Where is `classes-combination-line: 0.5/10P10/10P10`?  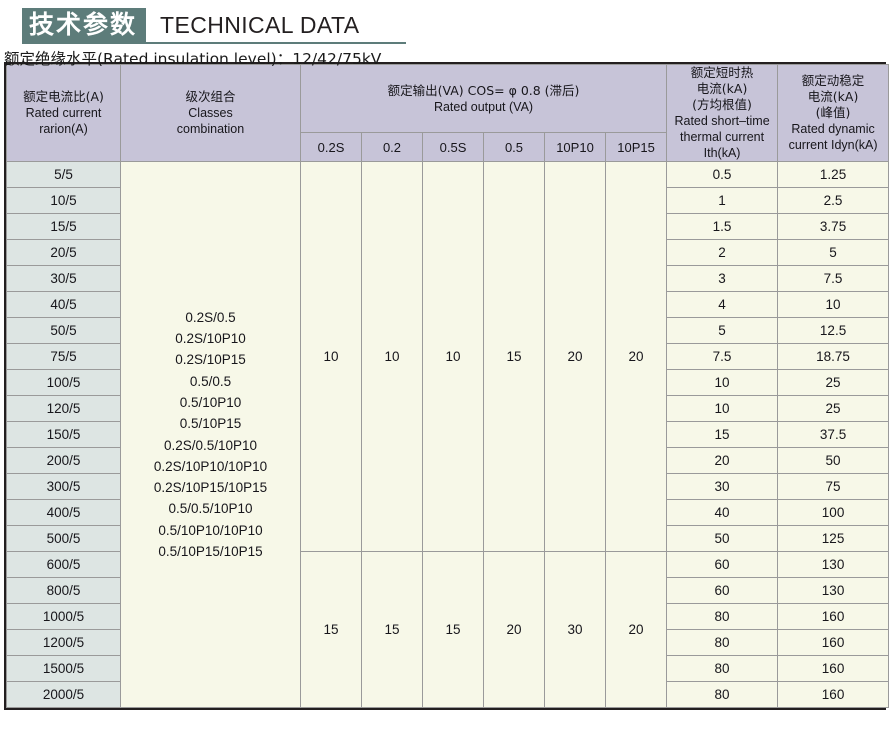 classes-combination-line: 0.5/10P10/10P10 is located at coordinates (210, 530).